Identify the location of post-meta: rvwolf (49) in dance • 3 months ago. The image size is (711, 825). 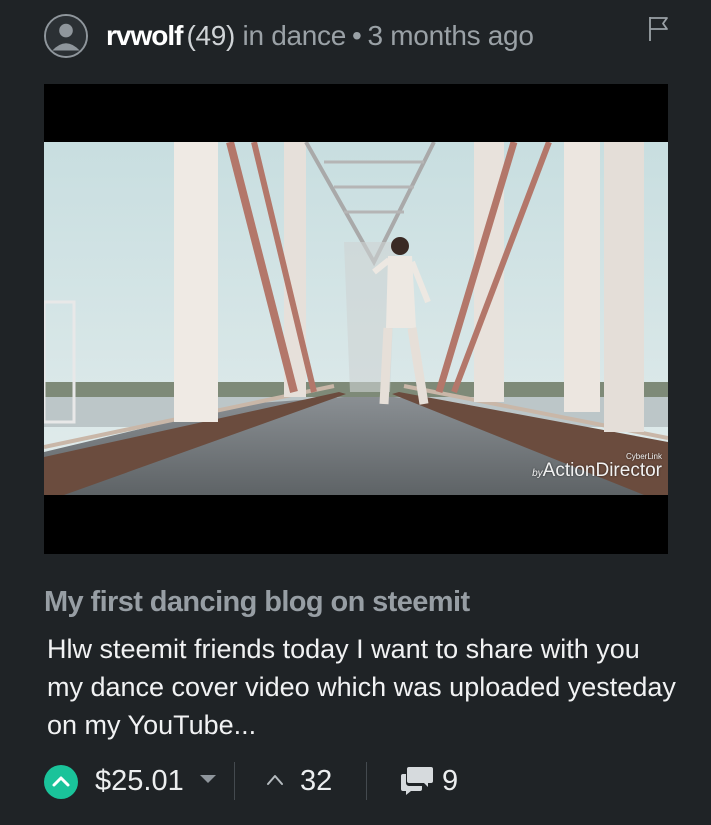
(320, 36).